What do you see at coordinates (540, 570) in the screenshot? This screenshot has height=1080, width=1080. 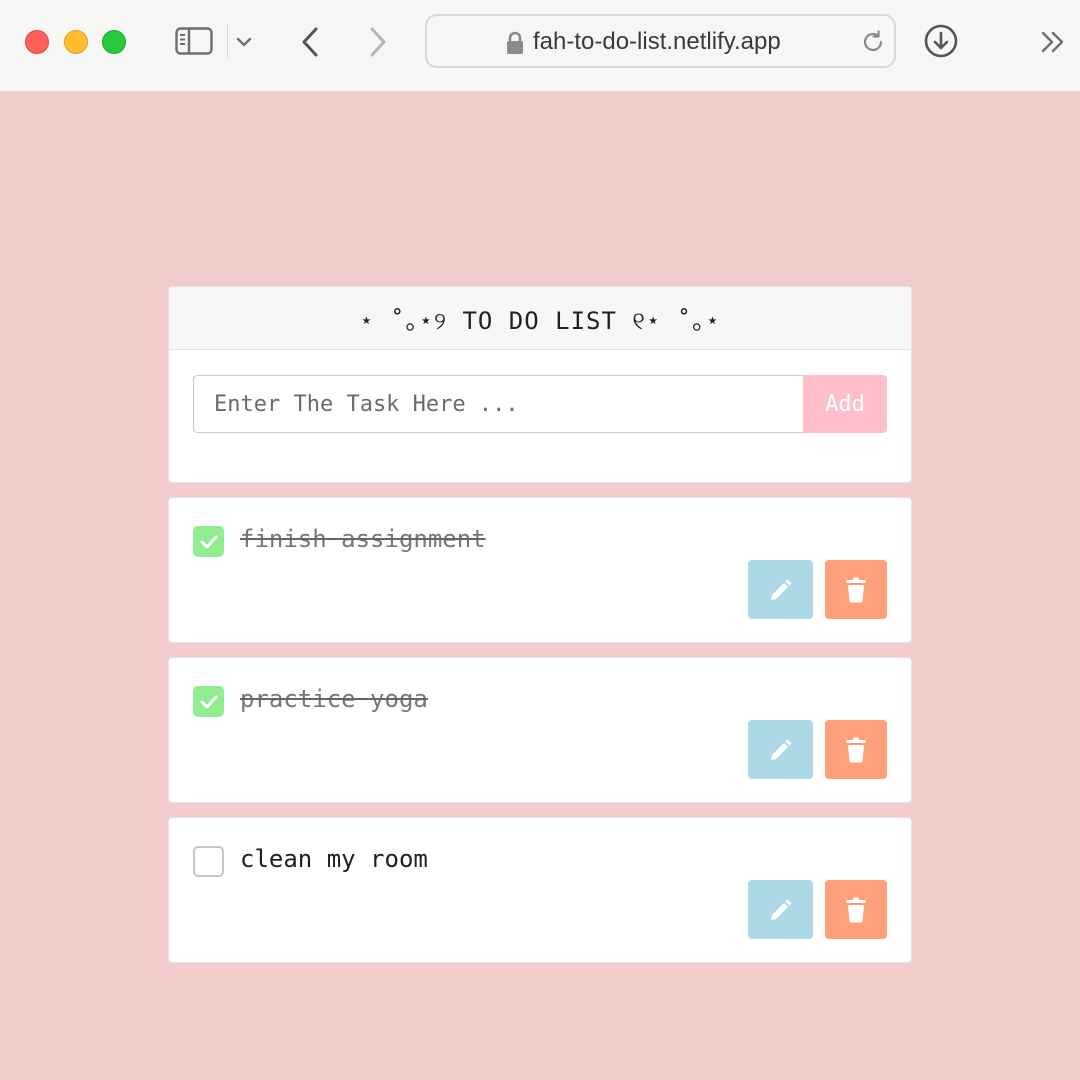 I see `task-card: finish assignment` at bounding box center [540, 570].